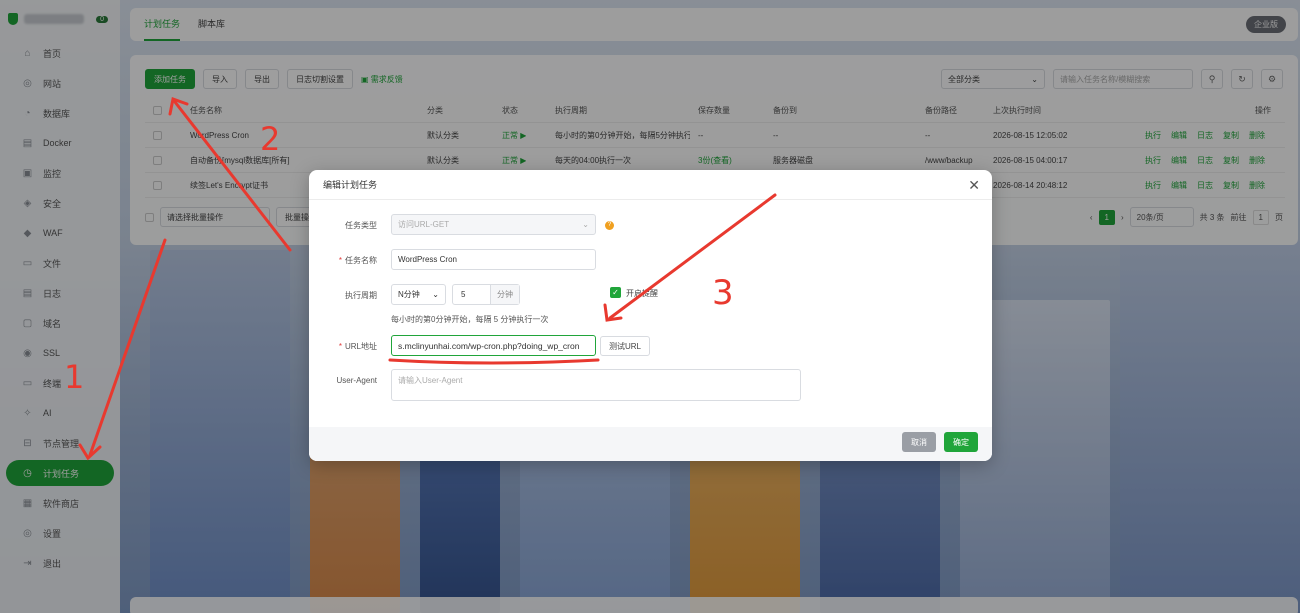 The width and height of the screenshot is (1300, 613). I want to click on reminder-label: 开启提醒, so click(642, 293).